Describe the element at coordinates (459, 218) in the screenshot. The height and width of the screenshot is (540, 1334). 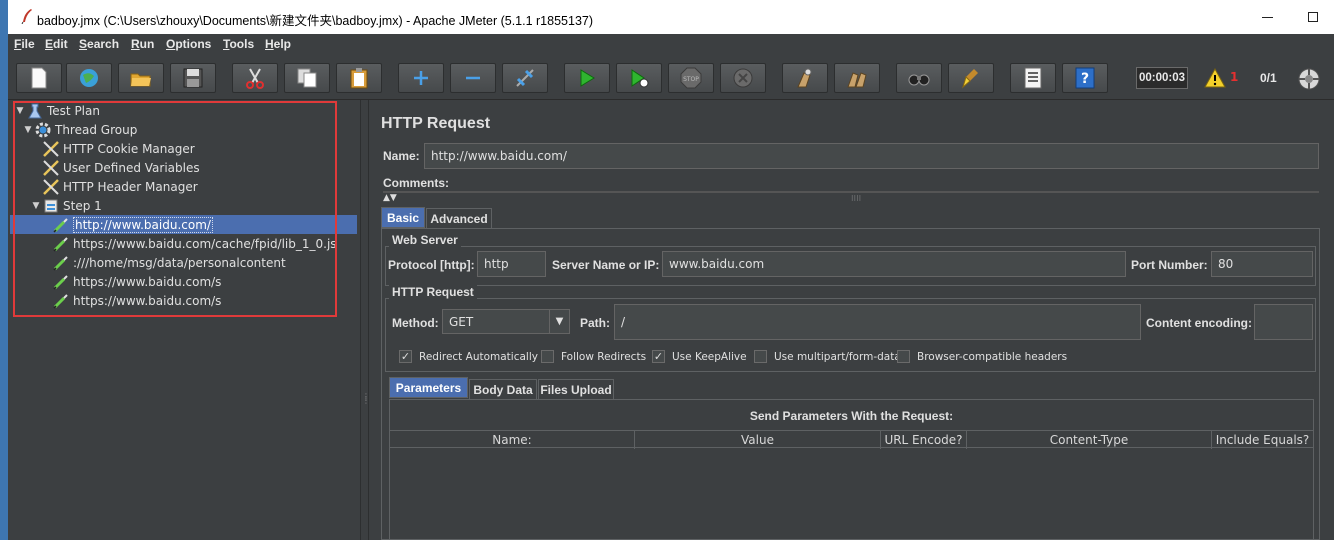
I see `tab-advanced: Advanced` at that location.